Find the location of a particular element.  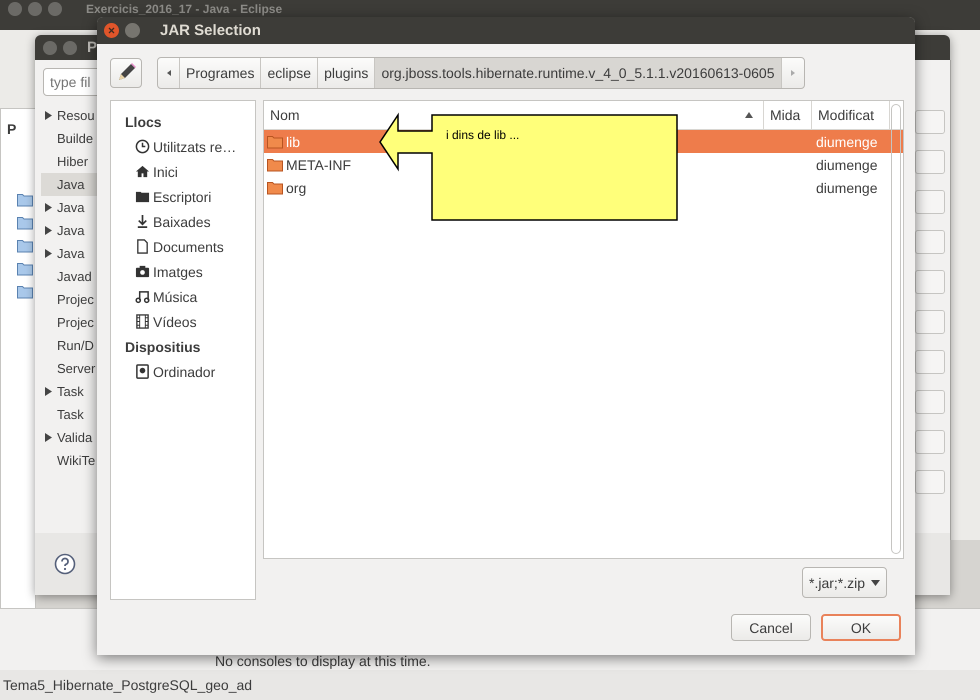

file-row: org diumenge is located at coordinates (583, 187).